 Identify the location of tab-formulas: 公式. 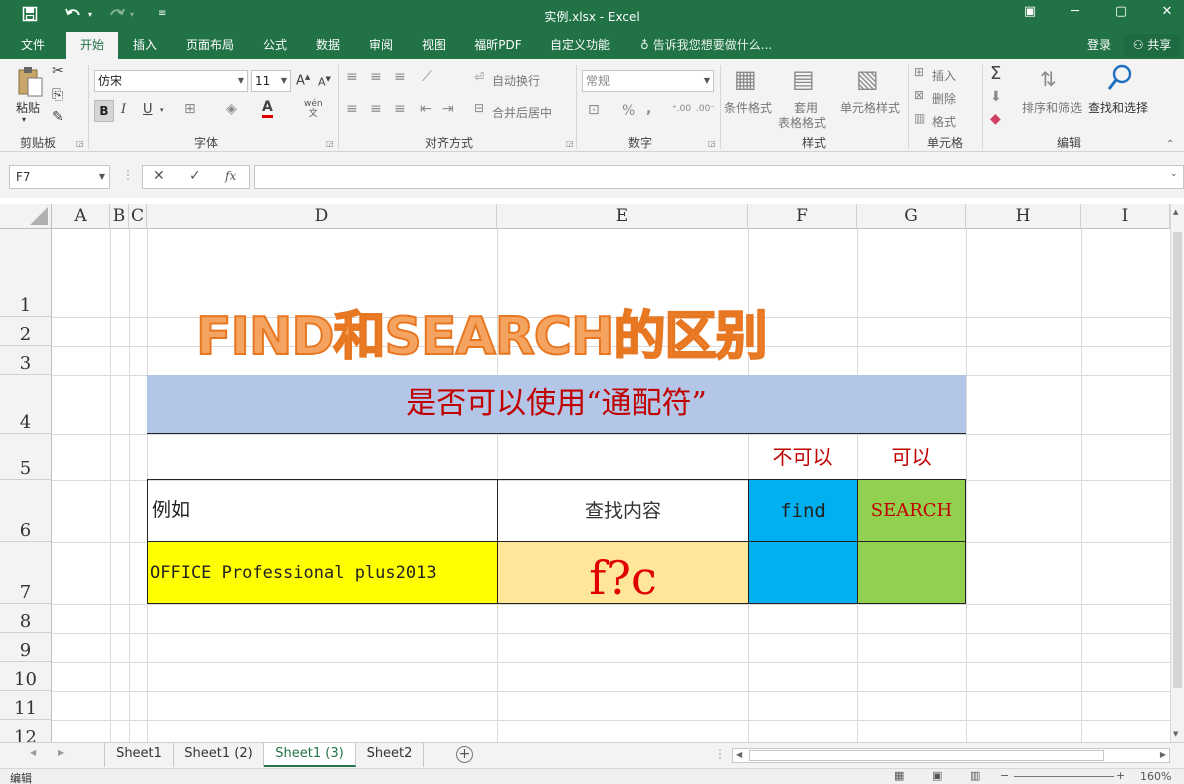
(275, 45).